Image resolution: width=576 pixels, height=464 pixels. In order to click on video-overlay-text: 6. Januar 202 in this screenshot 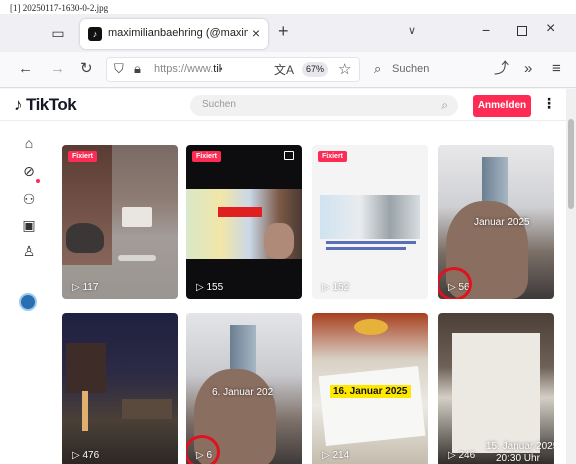, I will do `click(243, 392)`.